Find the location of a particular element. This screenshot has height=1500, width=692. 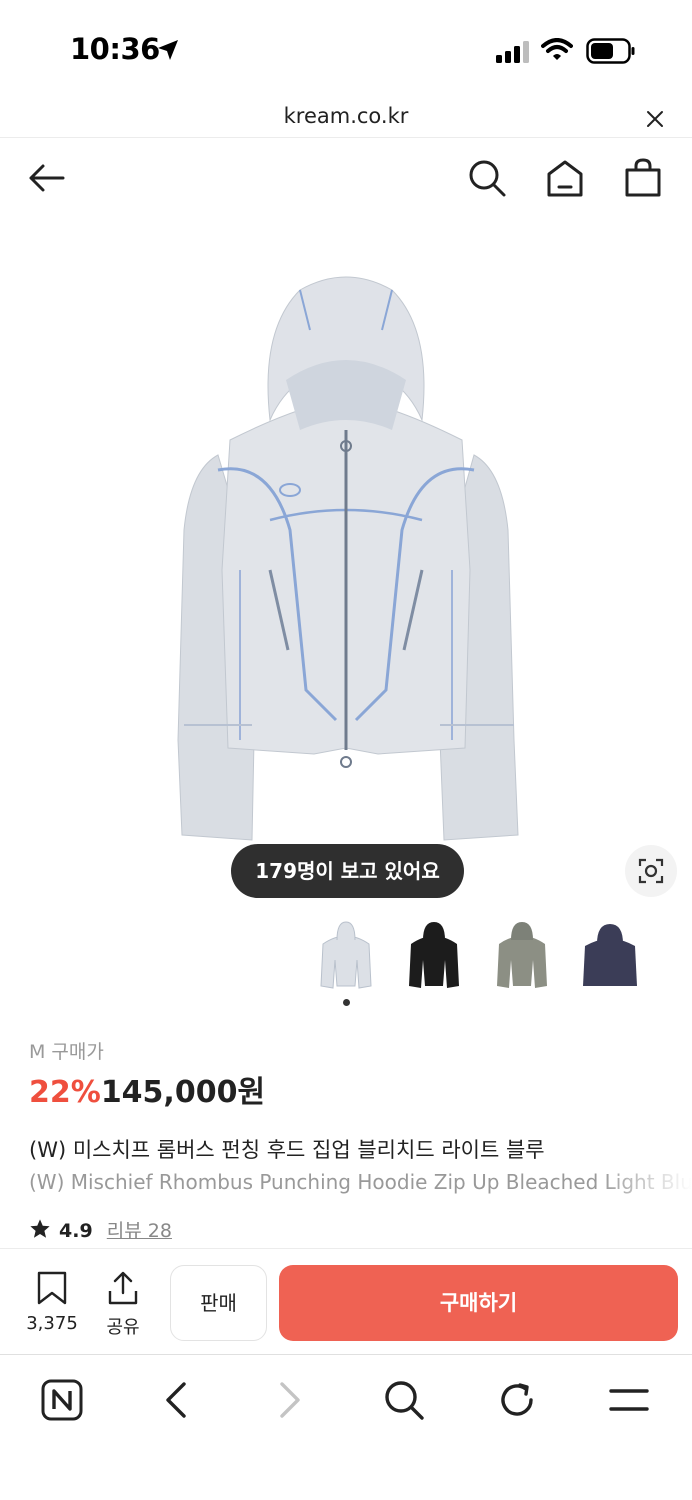

title-fade is located at coordinates (646, 1182).